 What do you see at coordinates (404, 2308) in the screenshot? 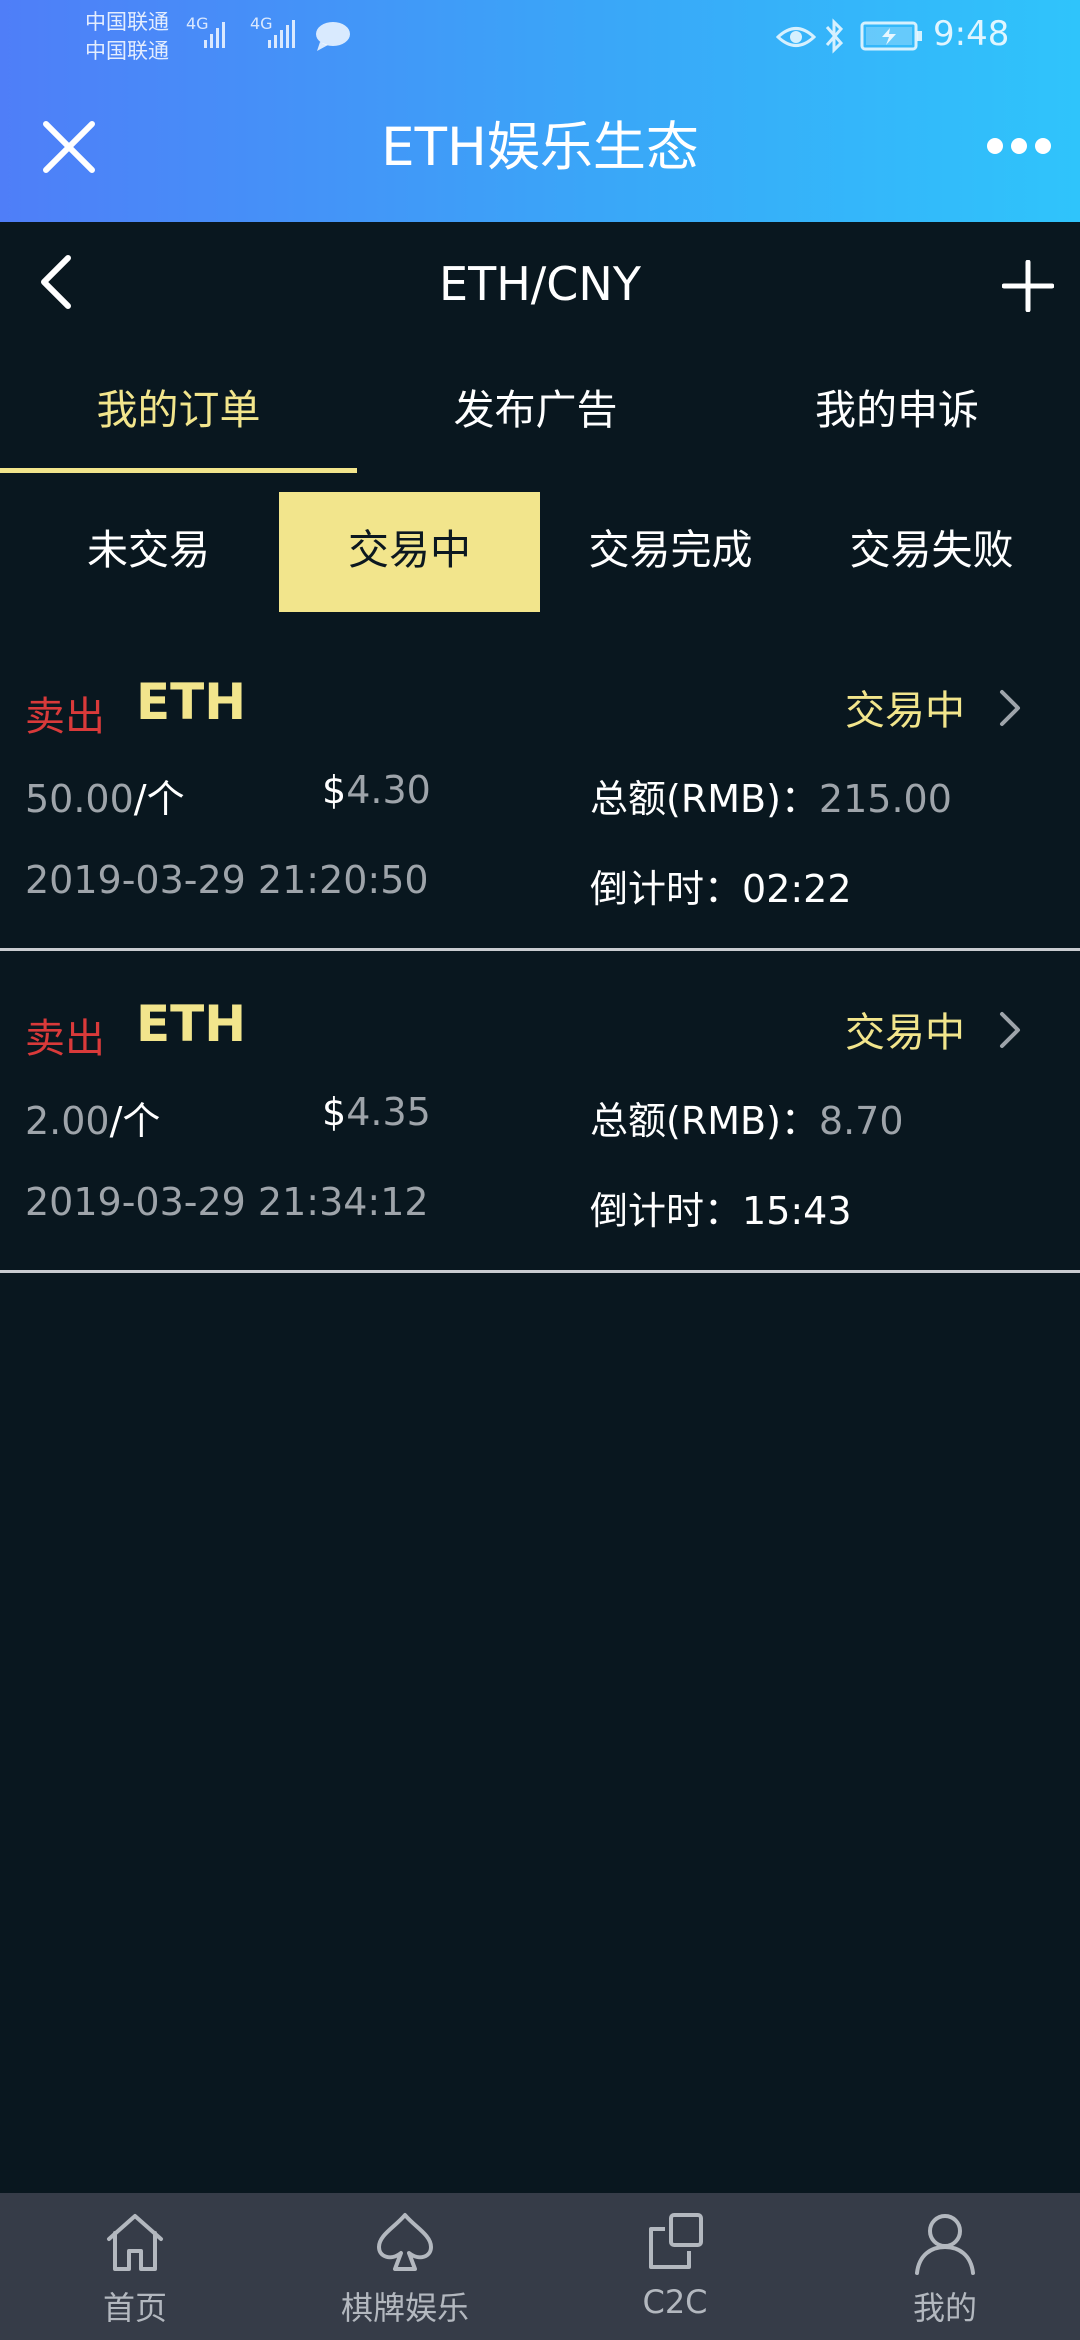
I see `nav-card-games-label: 棋牌娱乐` at bounding box center [404, 2308].